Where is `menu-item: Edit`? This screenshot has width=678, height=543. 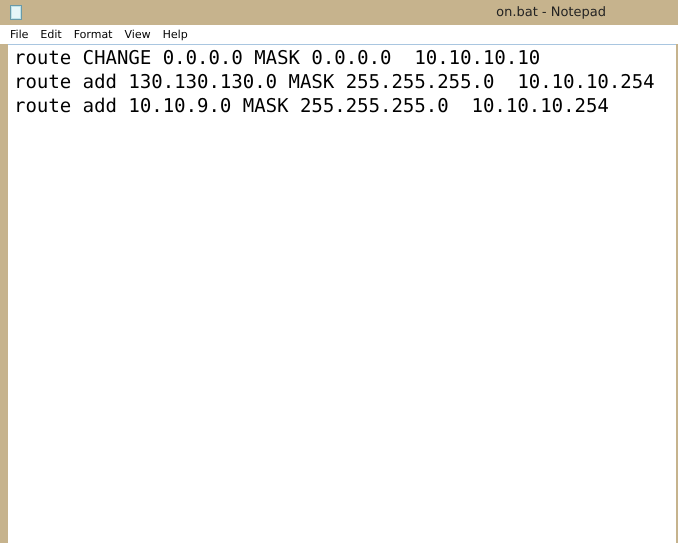 menu-item: Edit is located at coordinates (51, 34).